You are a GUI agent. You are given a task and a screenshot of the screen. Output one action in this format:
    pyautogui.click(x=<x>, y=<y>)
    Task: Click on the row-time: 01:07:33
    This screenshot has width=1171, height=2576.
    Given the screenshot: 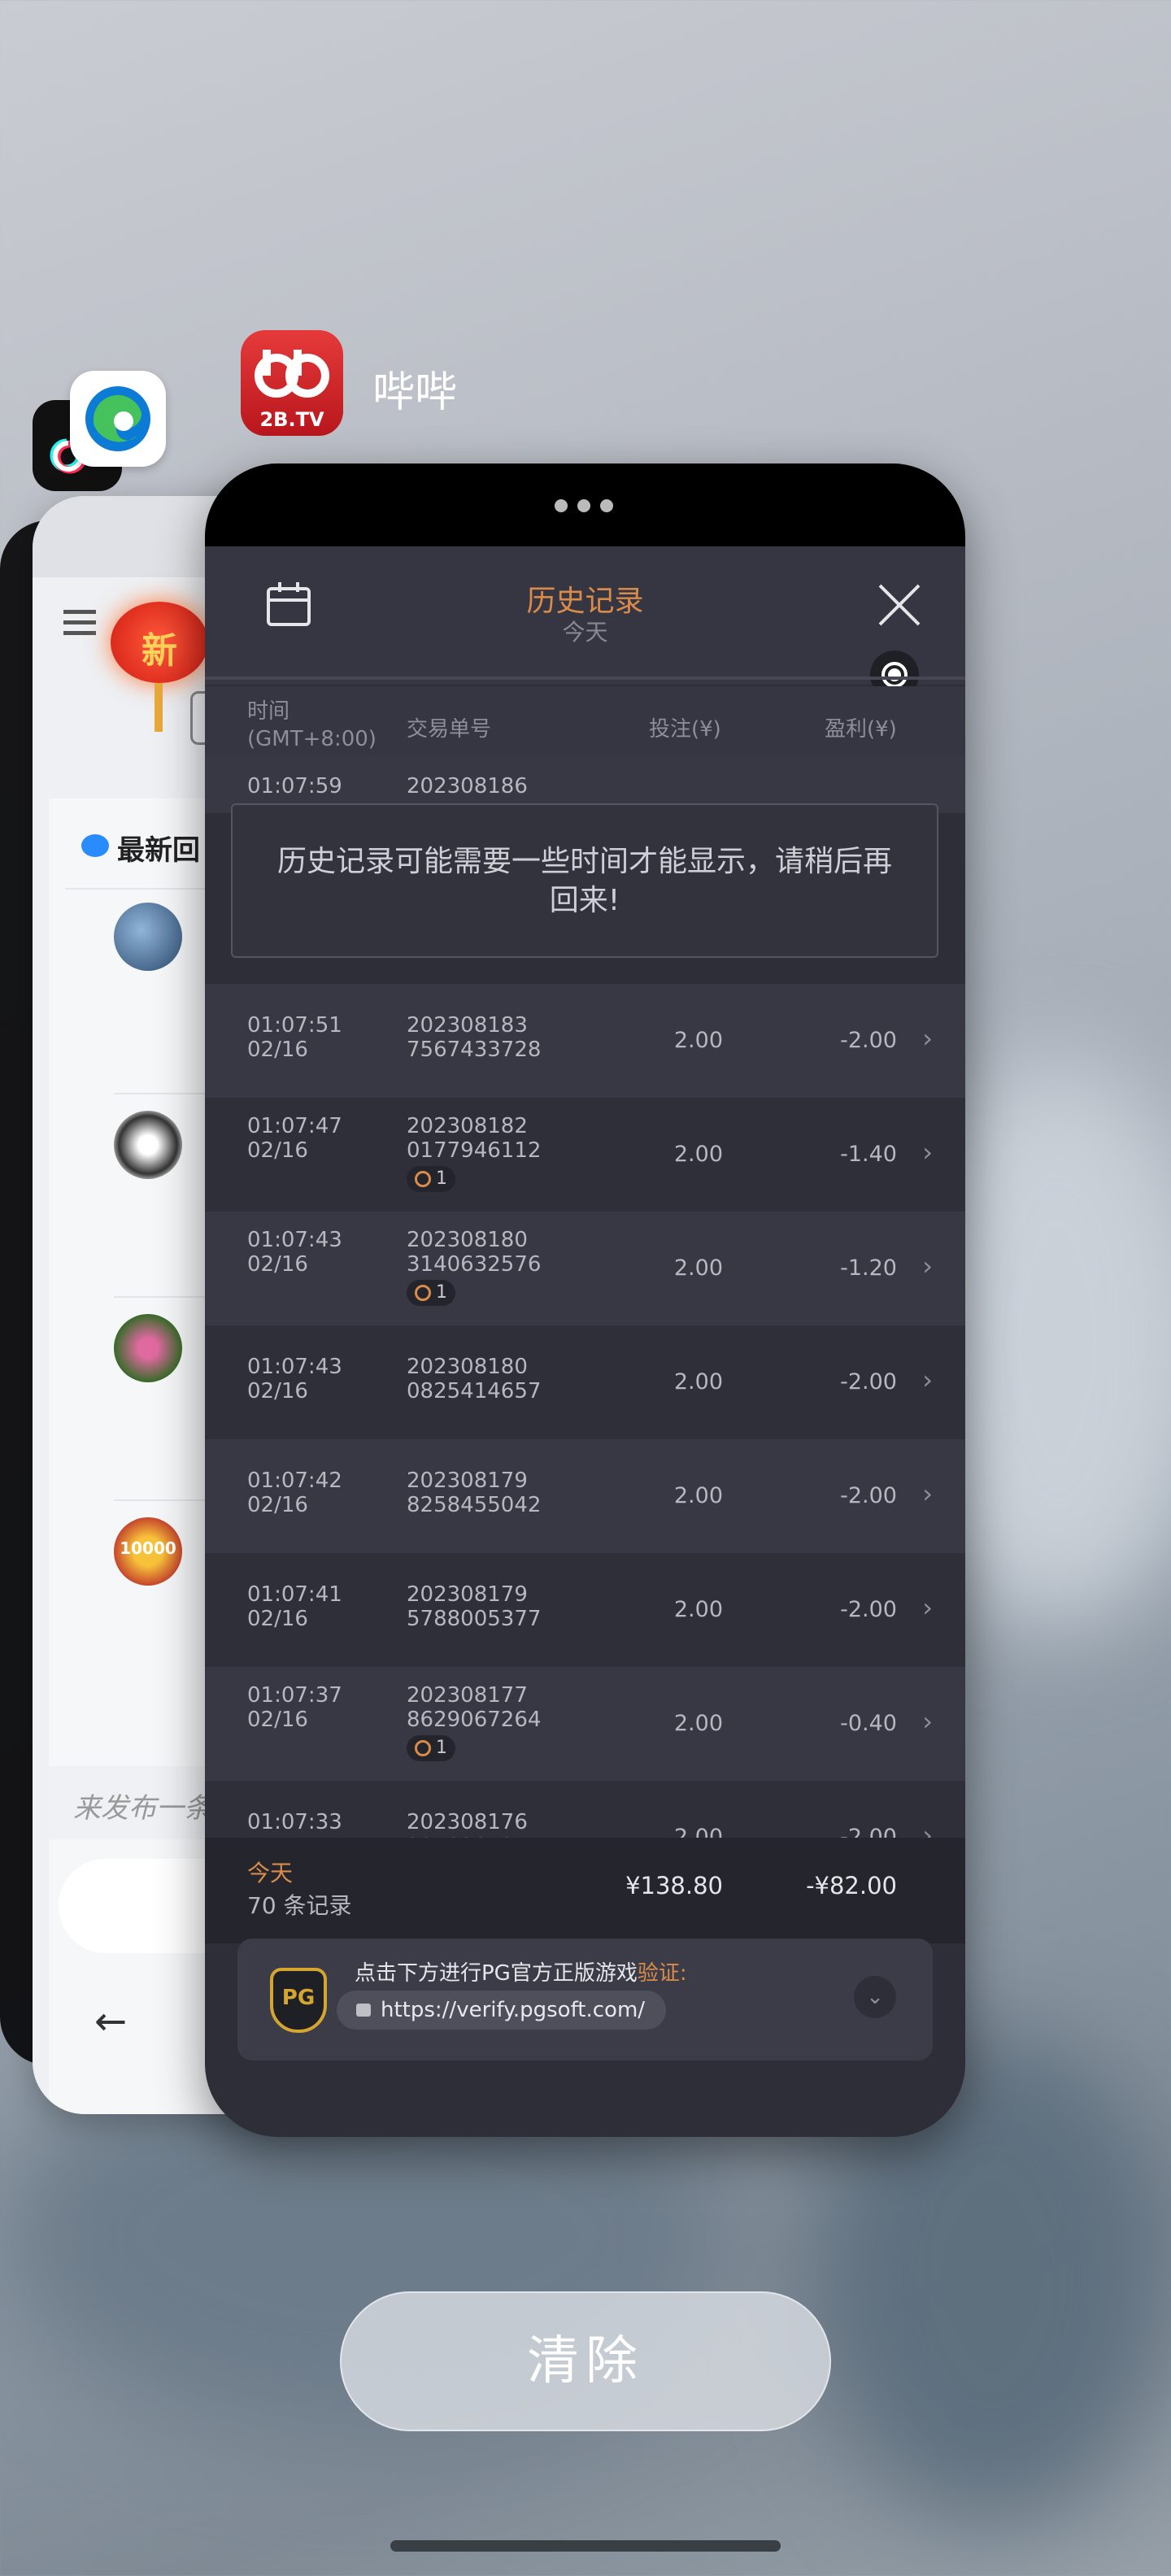 What is the action you would take?
    pyautogui.click(x=294, y=1822)
    